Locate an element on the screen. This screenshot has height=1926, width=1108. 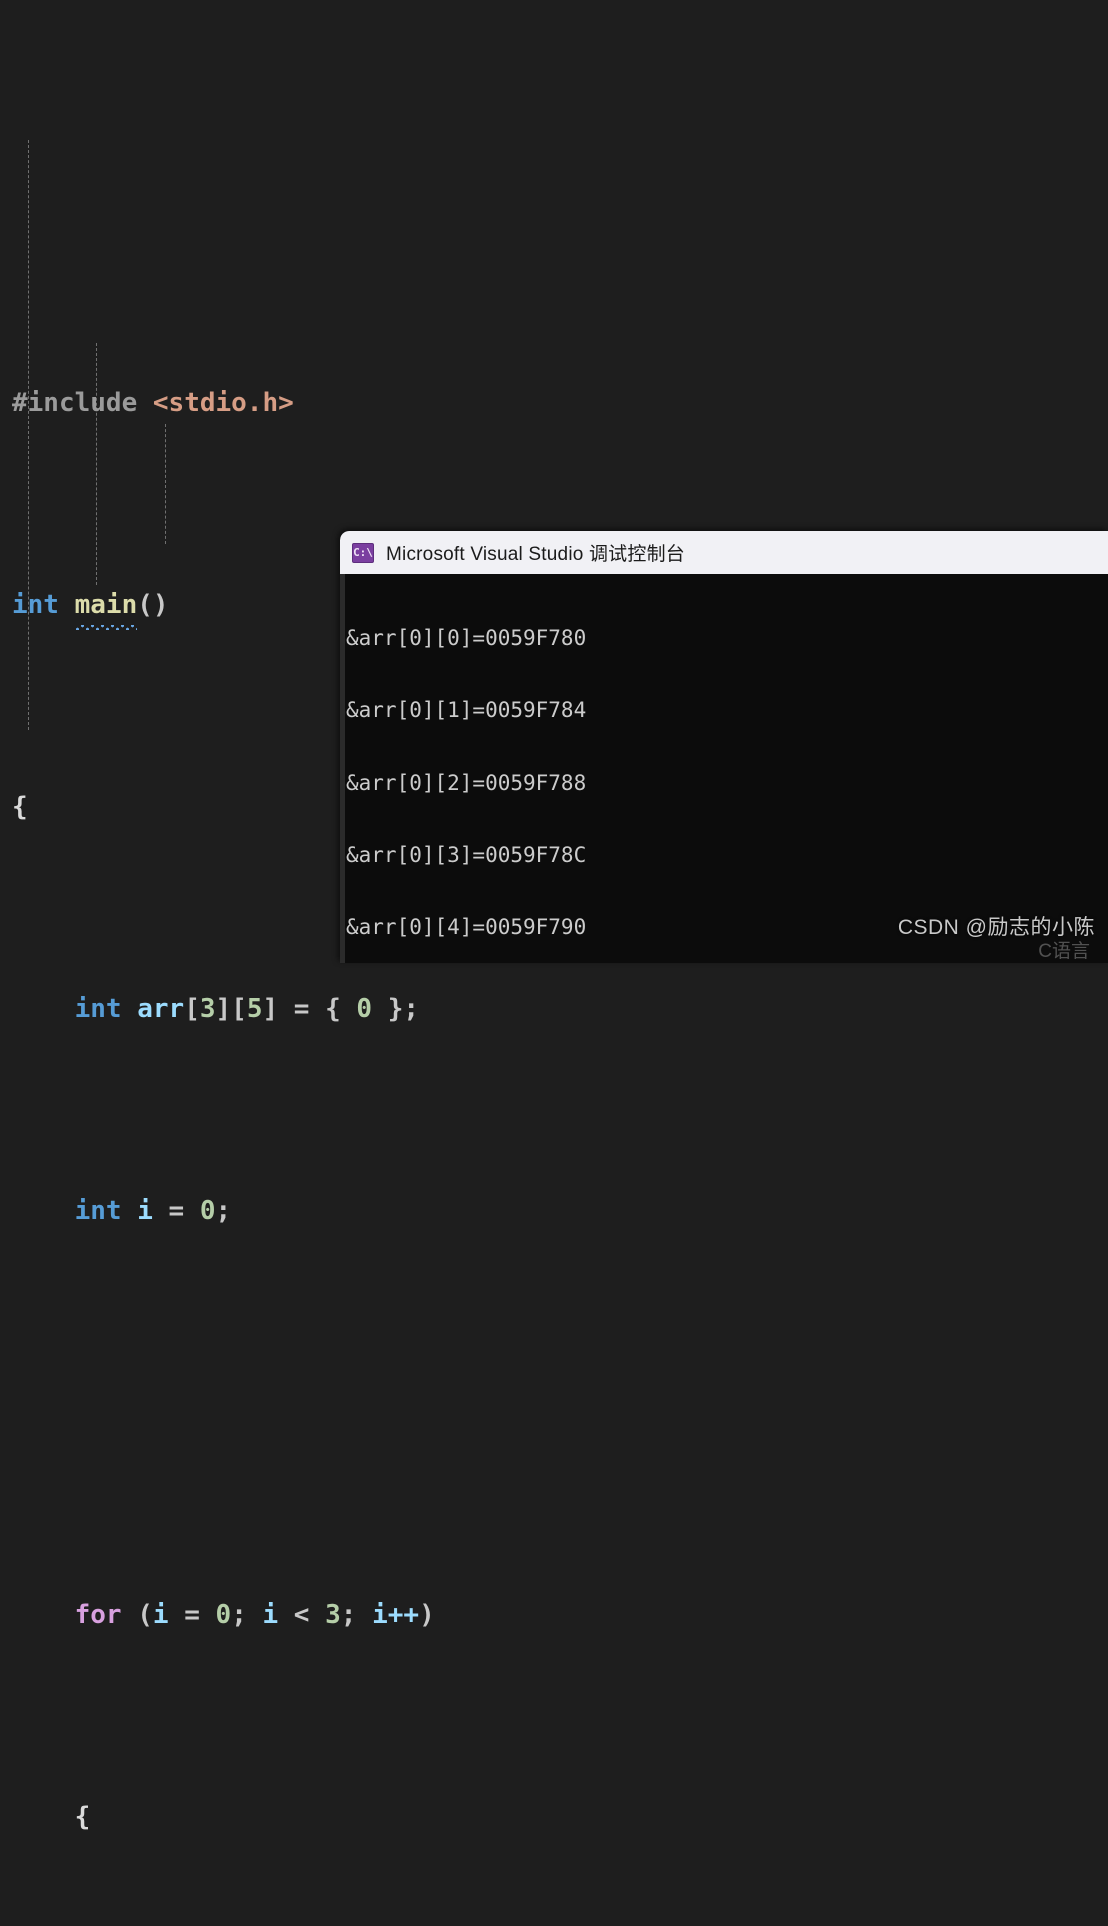
console-output-line: &arr[0][2]=0059F788 is located at coordinates (466, 782).